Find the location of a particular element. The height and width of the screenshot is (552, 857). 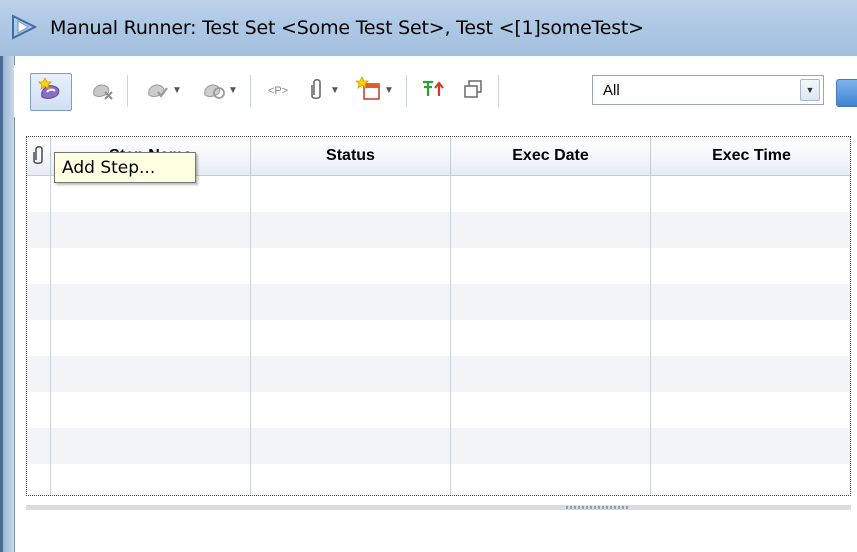

restore-button is located at coordinates (473, 91).